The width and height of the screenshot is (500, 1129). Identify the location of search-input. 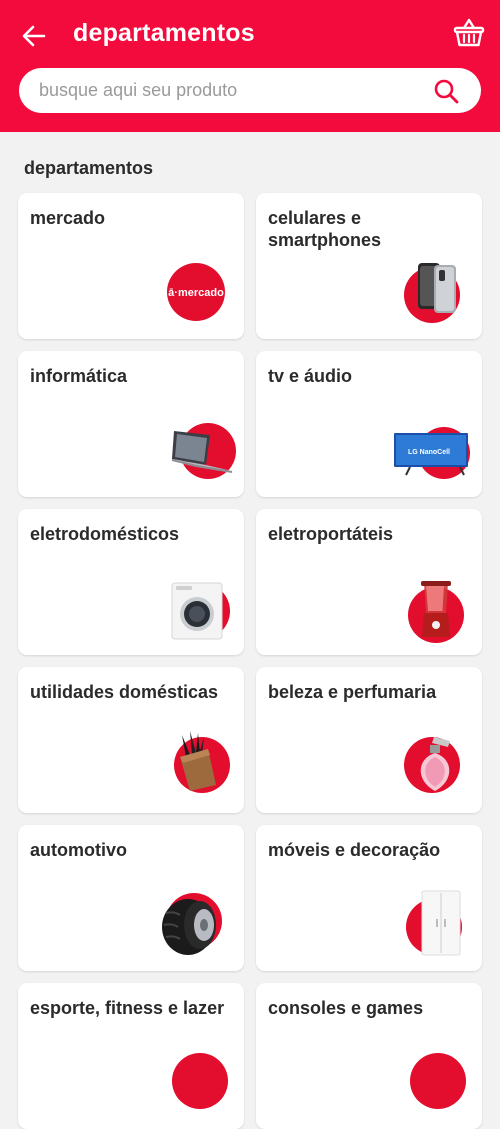
(229, 90).